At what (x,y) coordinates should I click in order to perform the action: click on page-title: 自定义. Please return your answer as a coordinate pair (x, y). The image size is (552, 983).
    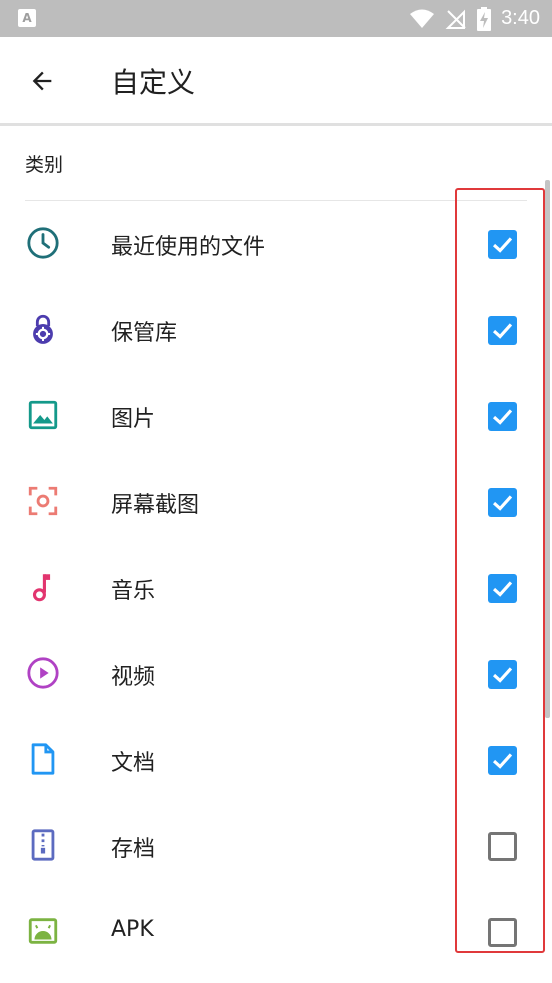
    Looking at the image, I should click on (153, 82).